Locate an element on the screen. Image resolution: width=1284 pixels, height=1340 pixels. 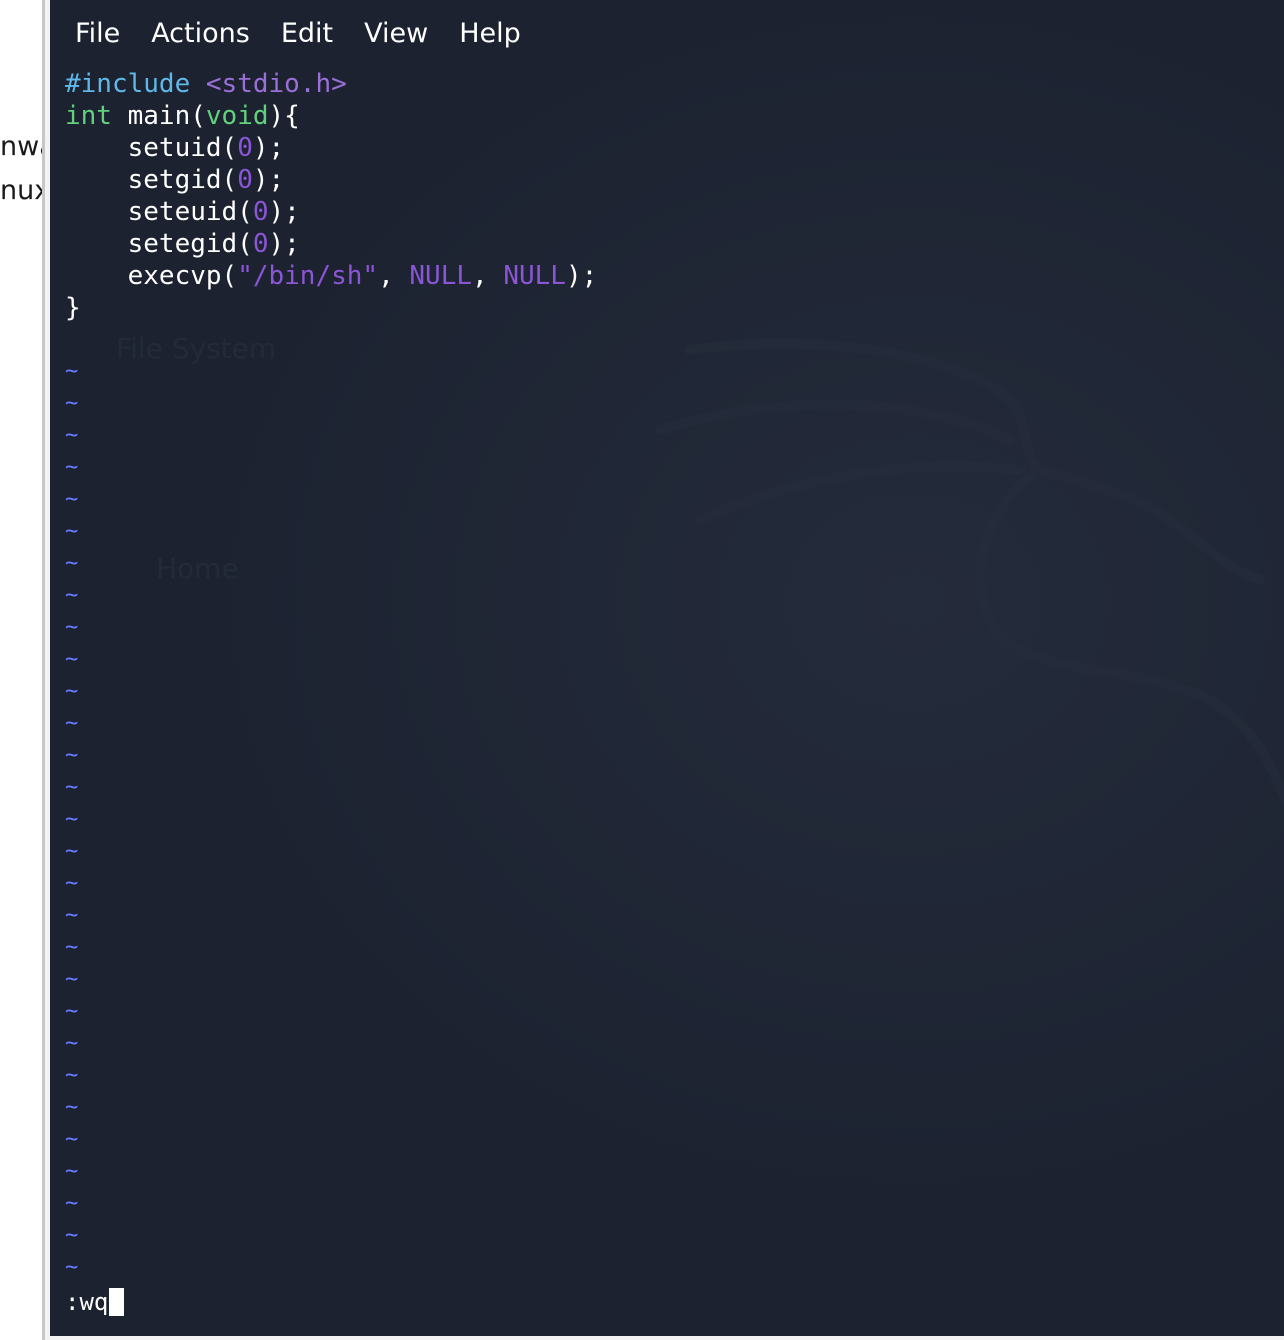
code-token: "/bin/sh" is located at coordinates (308, 276).